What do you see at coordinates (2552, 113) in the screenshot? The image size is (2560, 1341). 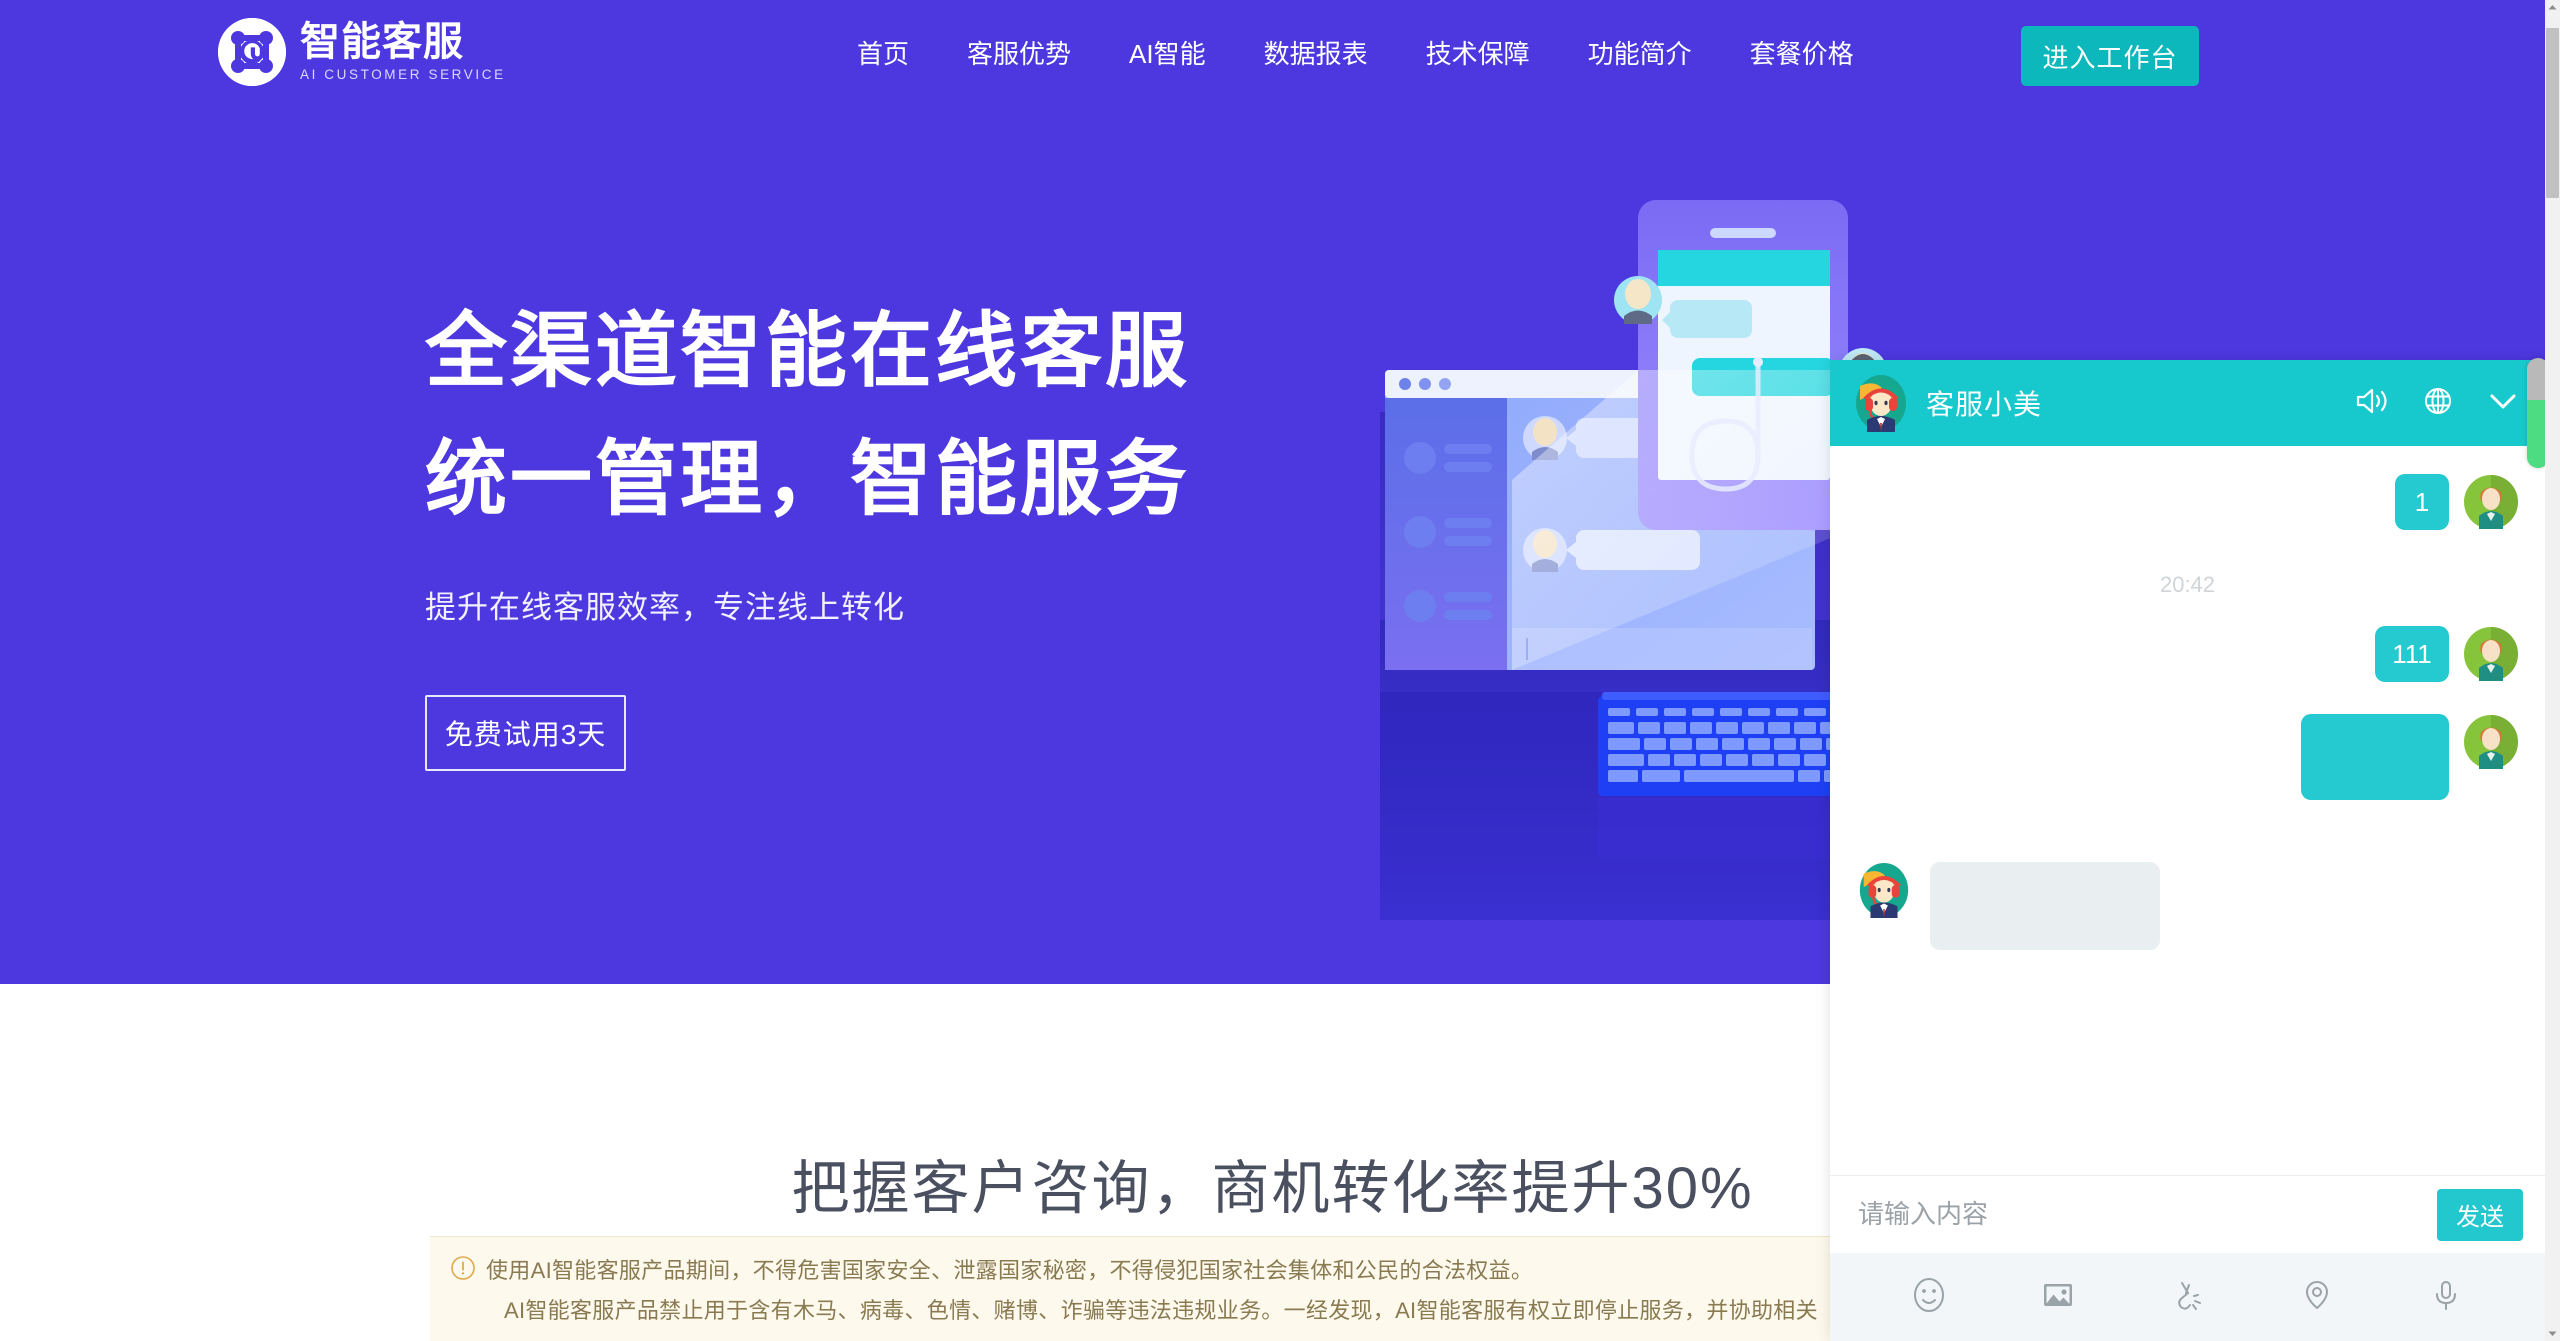 I see `scrollbar-thumb` at bounding box center [2552, 113].